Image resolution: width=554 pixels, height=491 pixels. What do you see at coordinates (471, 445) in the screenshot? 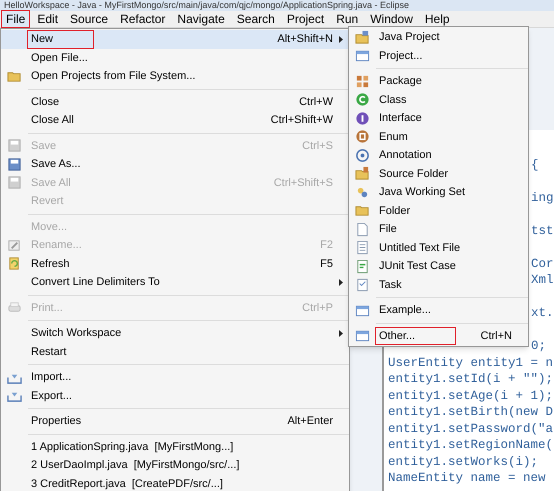
I see `code-line: entity1.setRegionName(` at bounding box center [471, 445].